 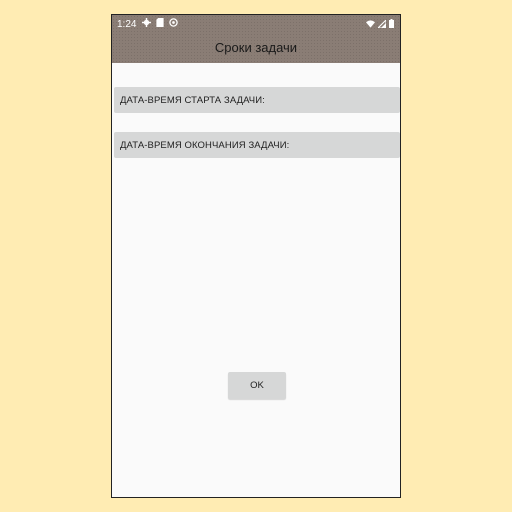 What do you see at coordinates (146, 24) in the screenshot?
I see `settings-gear-icon` at bounding box center [146, 24].